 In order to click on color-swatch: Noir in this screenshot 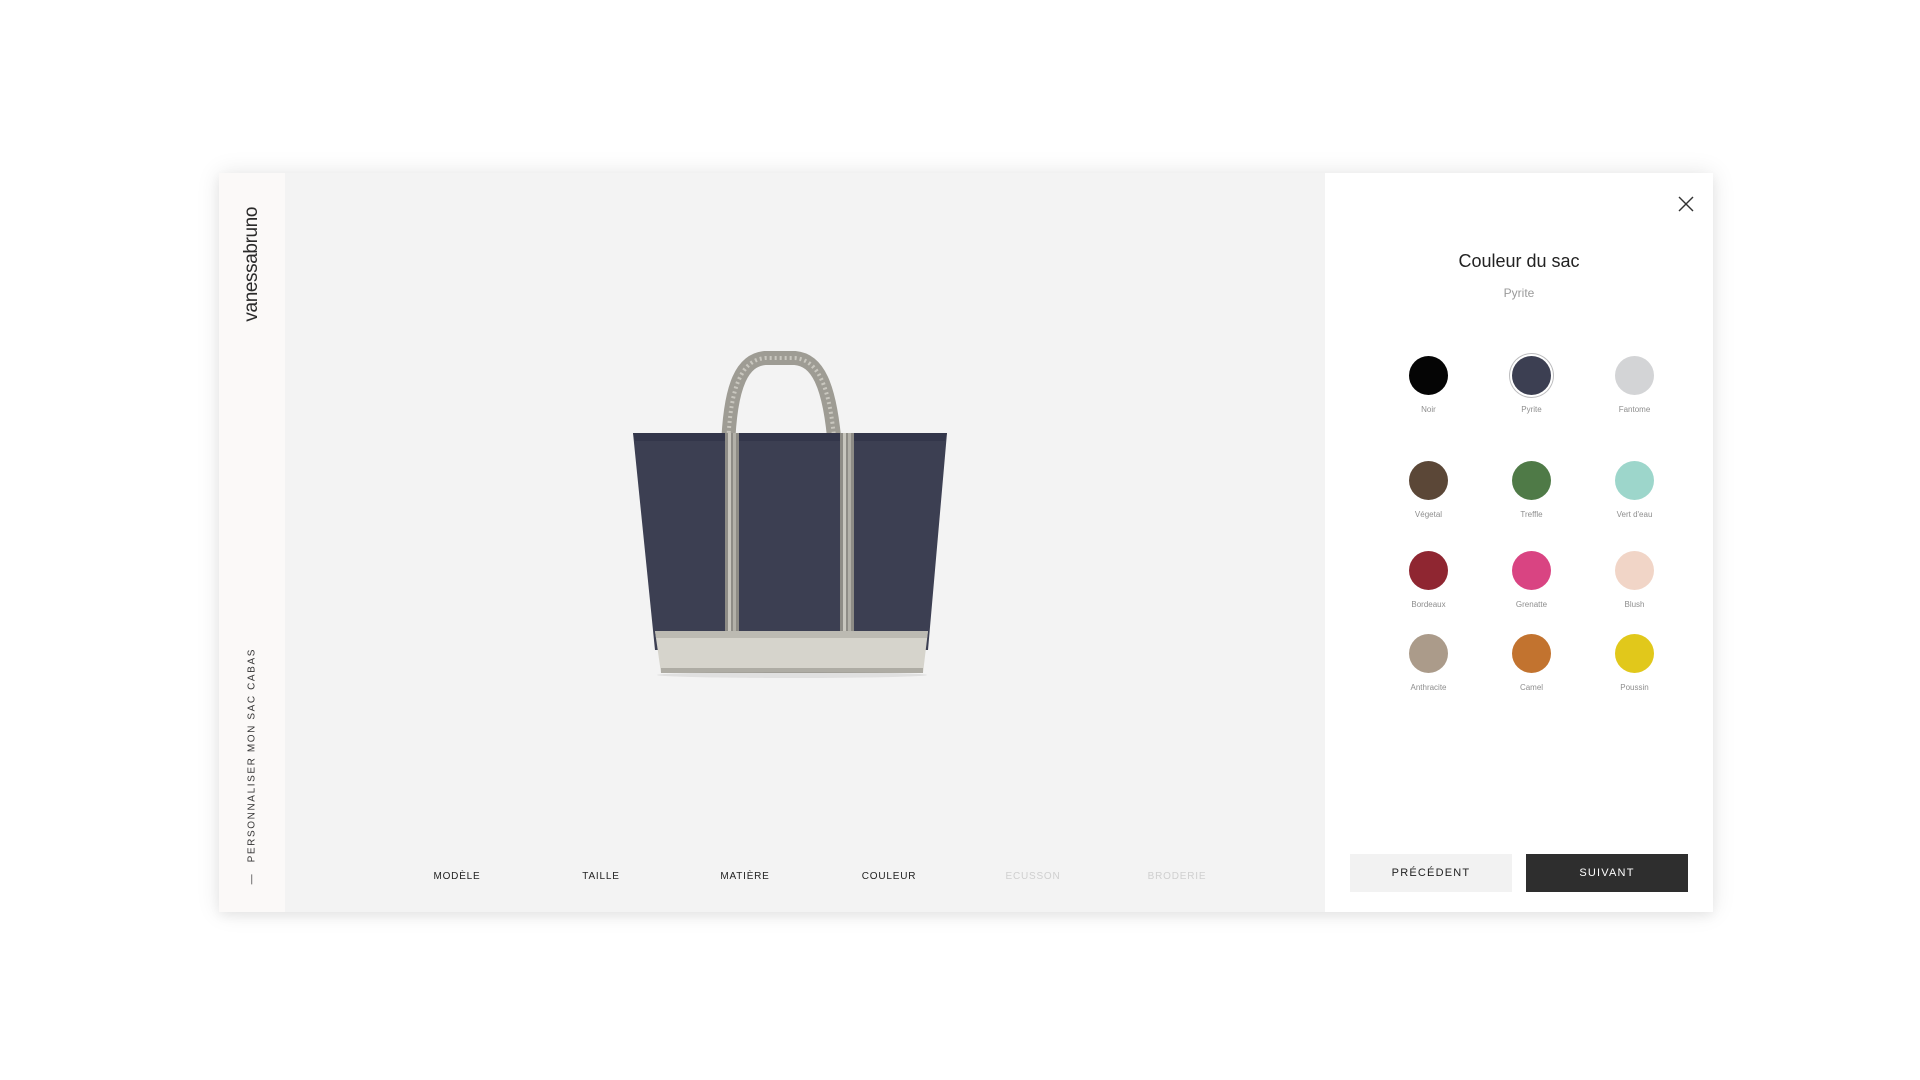, I will do `click(1428, 385)`.